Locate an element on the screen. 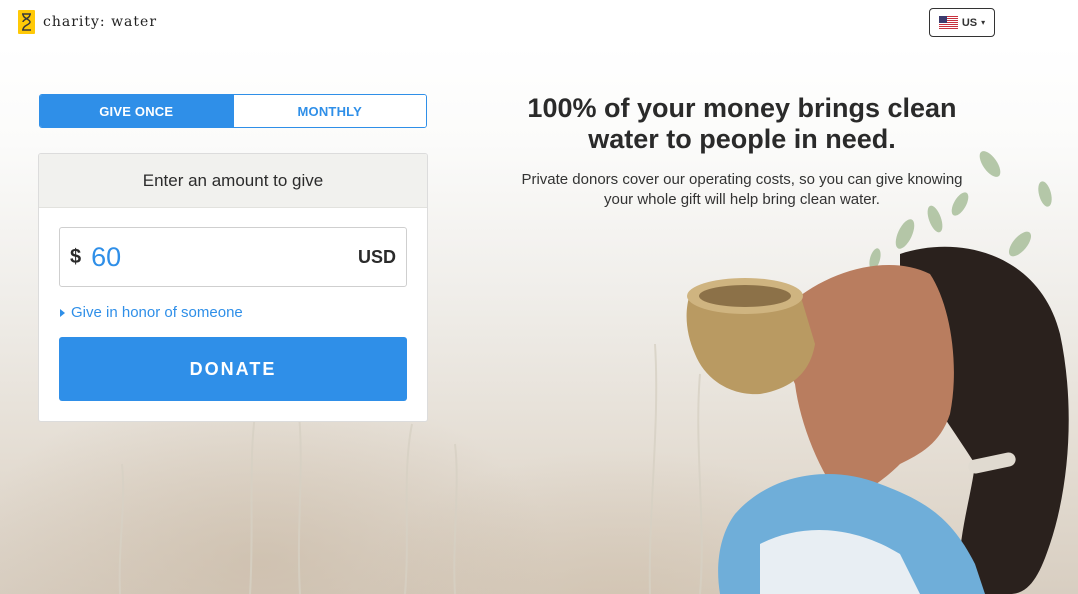  logo-text: charity: water is located at coordinates (100, 22).